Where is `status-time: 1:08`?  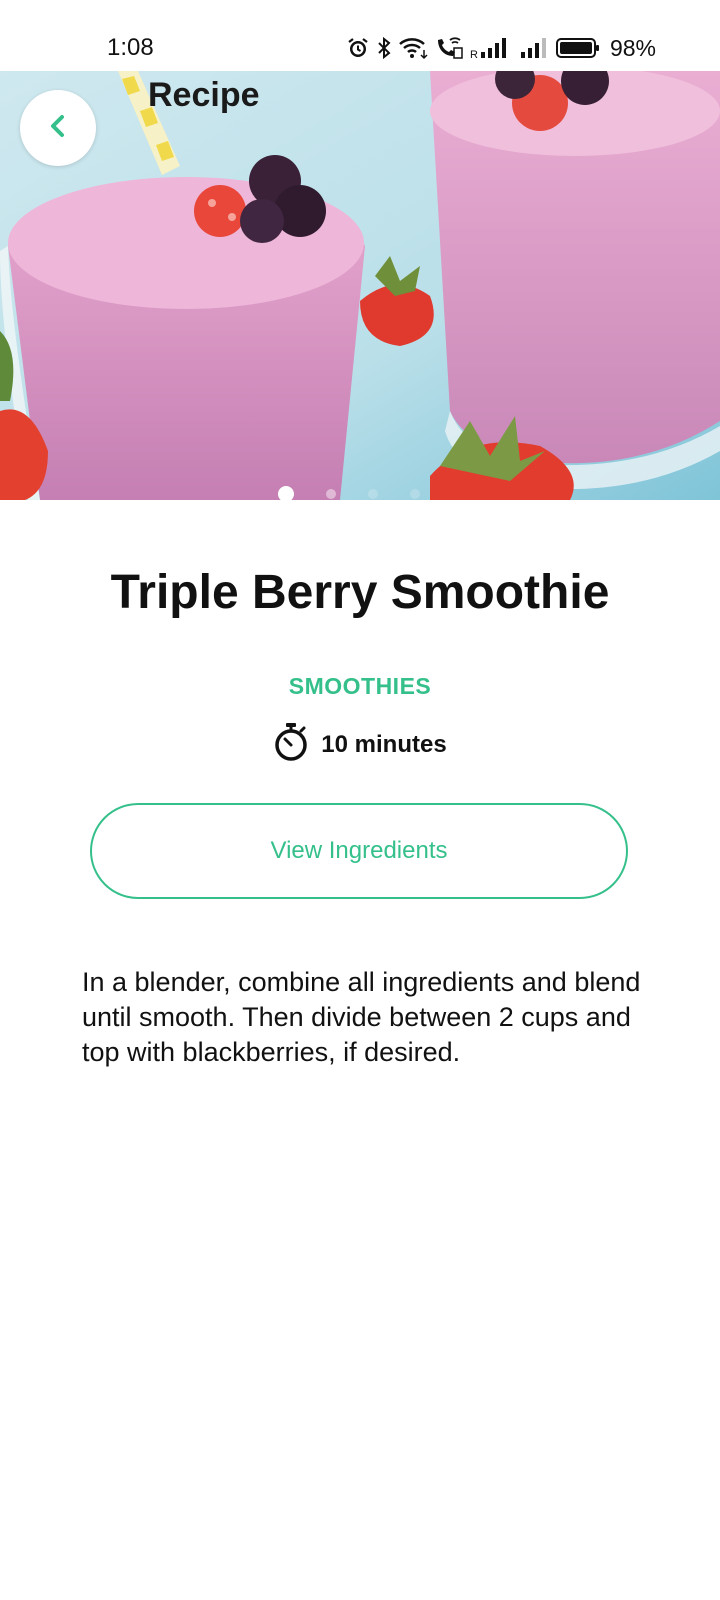 status-time: 1:08 is located at coordinates (130, 47).